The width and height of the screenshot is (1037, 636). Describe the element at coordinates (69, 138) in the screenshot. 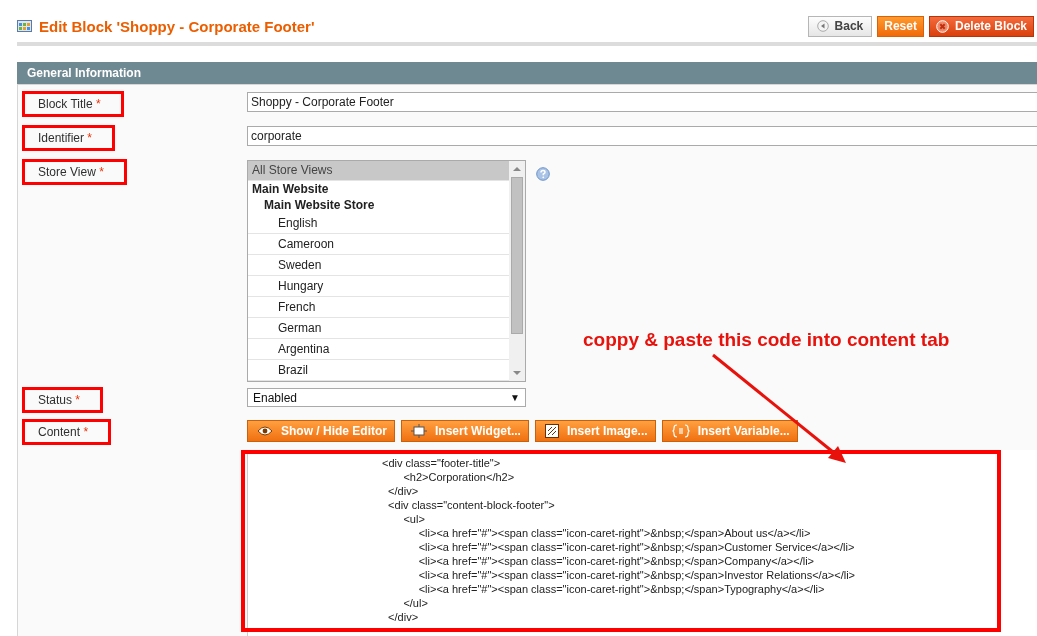

I see `field-label: Identifier *` at that location.